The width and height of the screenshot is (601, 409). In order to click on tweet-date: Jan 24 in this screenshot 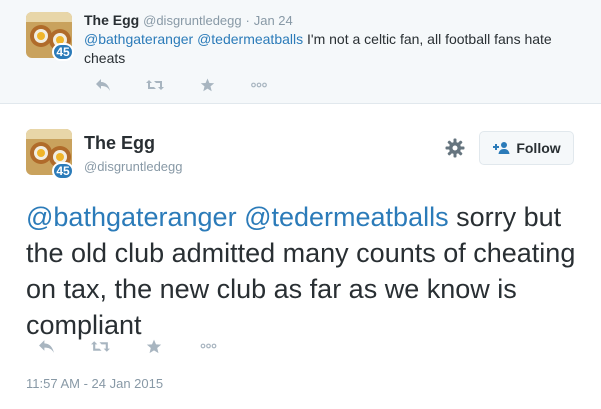, I will do `click(273, 20)`.